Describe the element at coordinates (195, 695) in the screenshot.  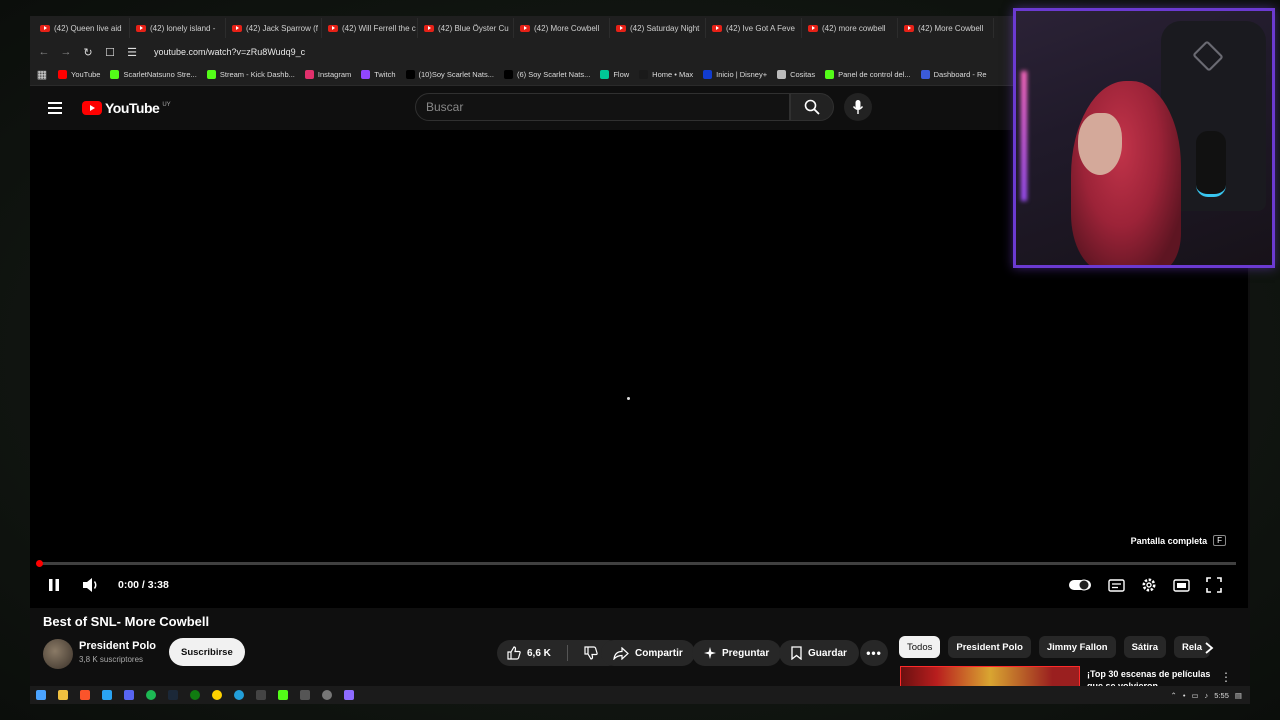
I see `xbox-icon` at that location.